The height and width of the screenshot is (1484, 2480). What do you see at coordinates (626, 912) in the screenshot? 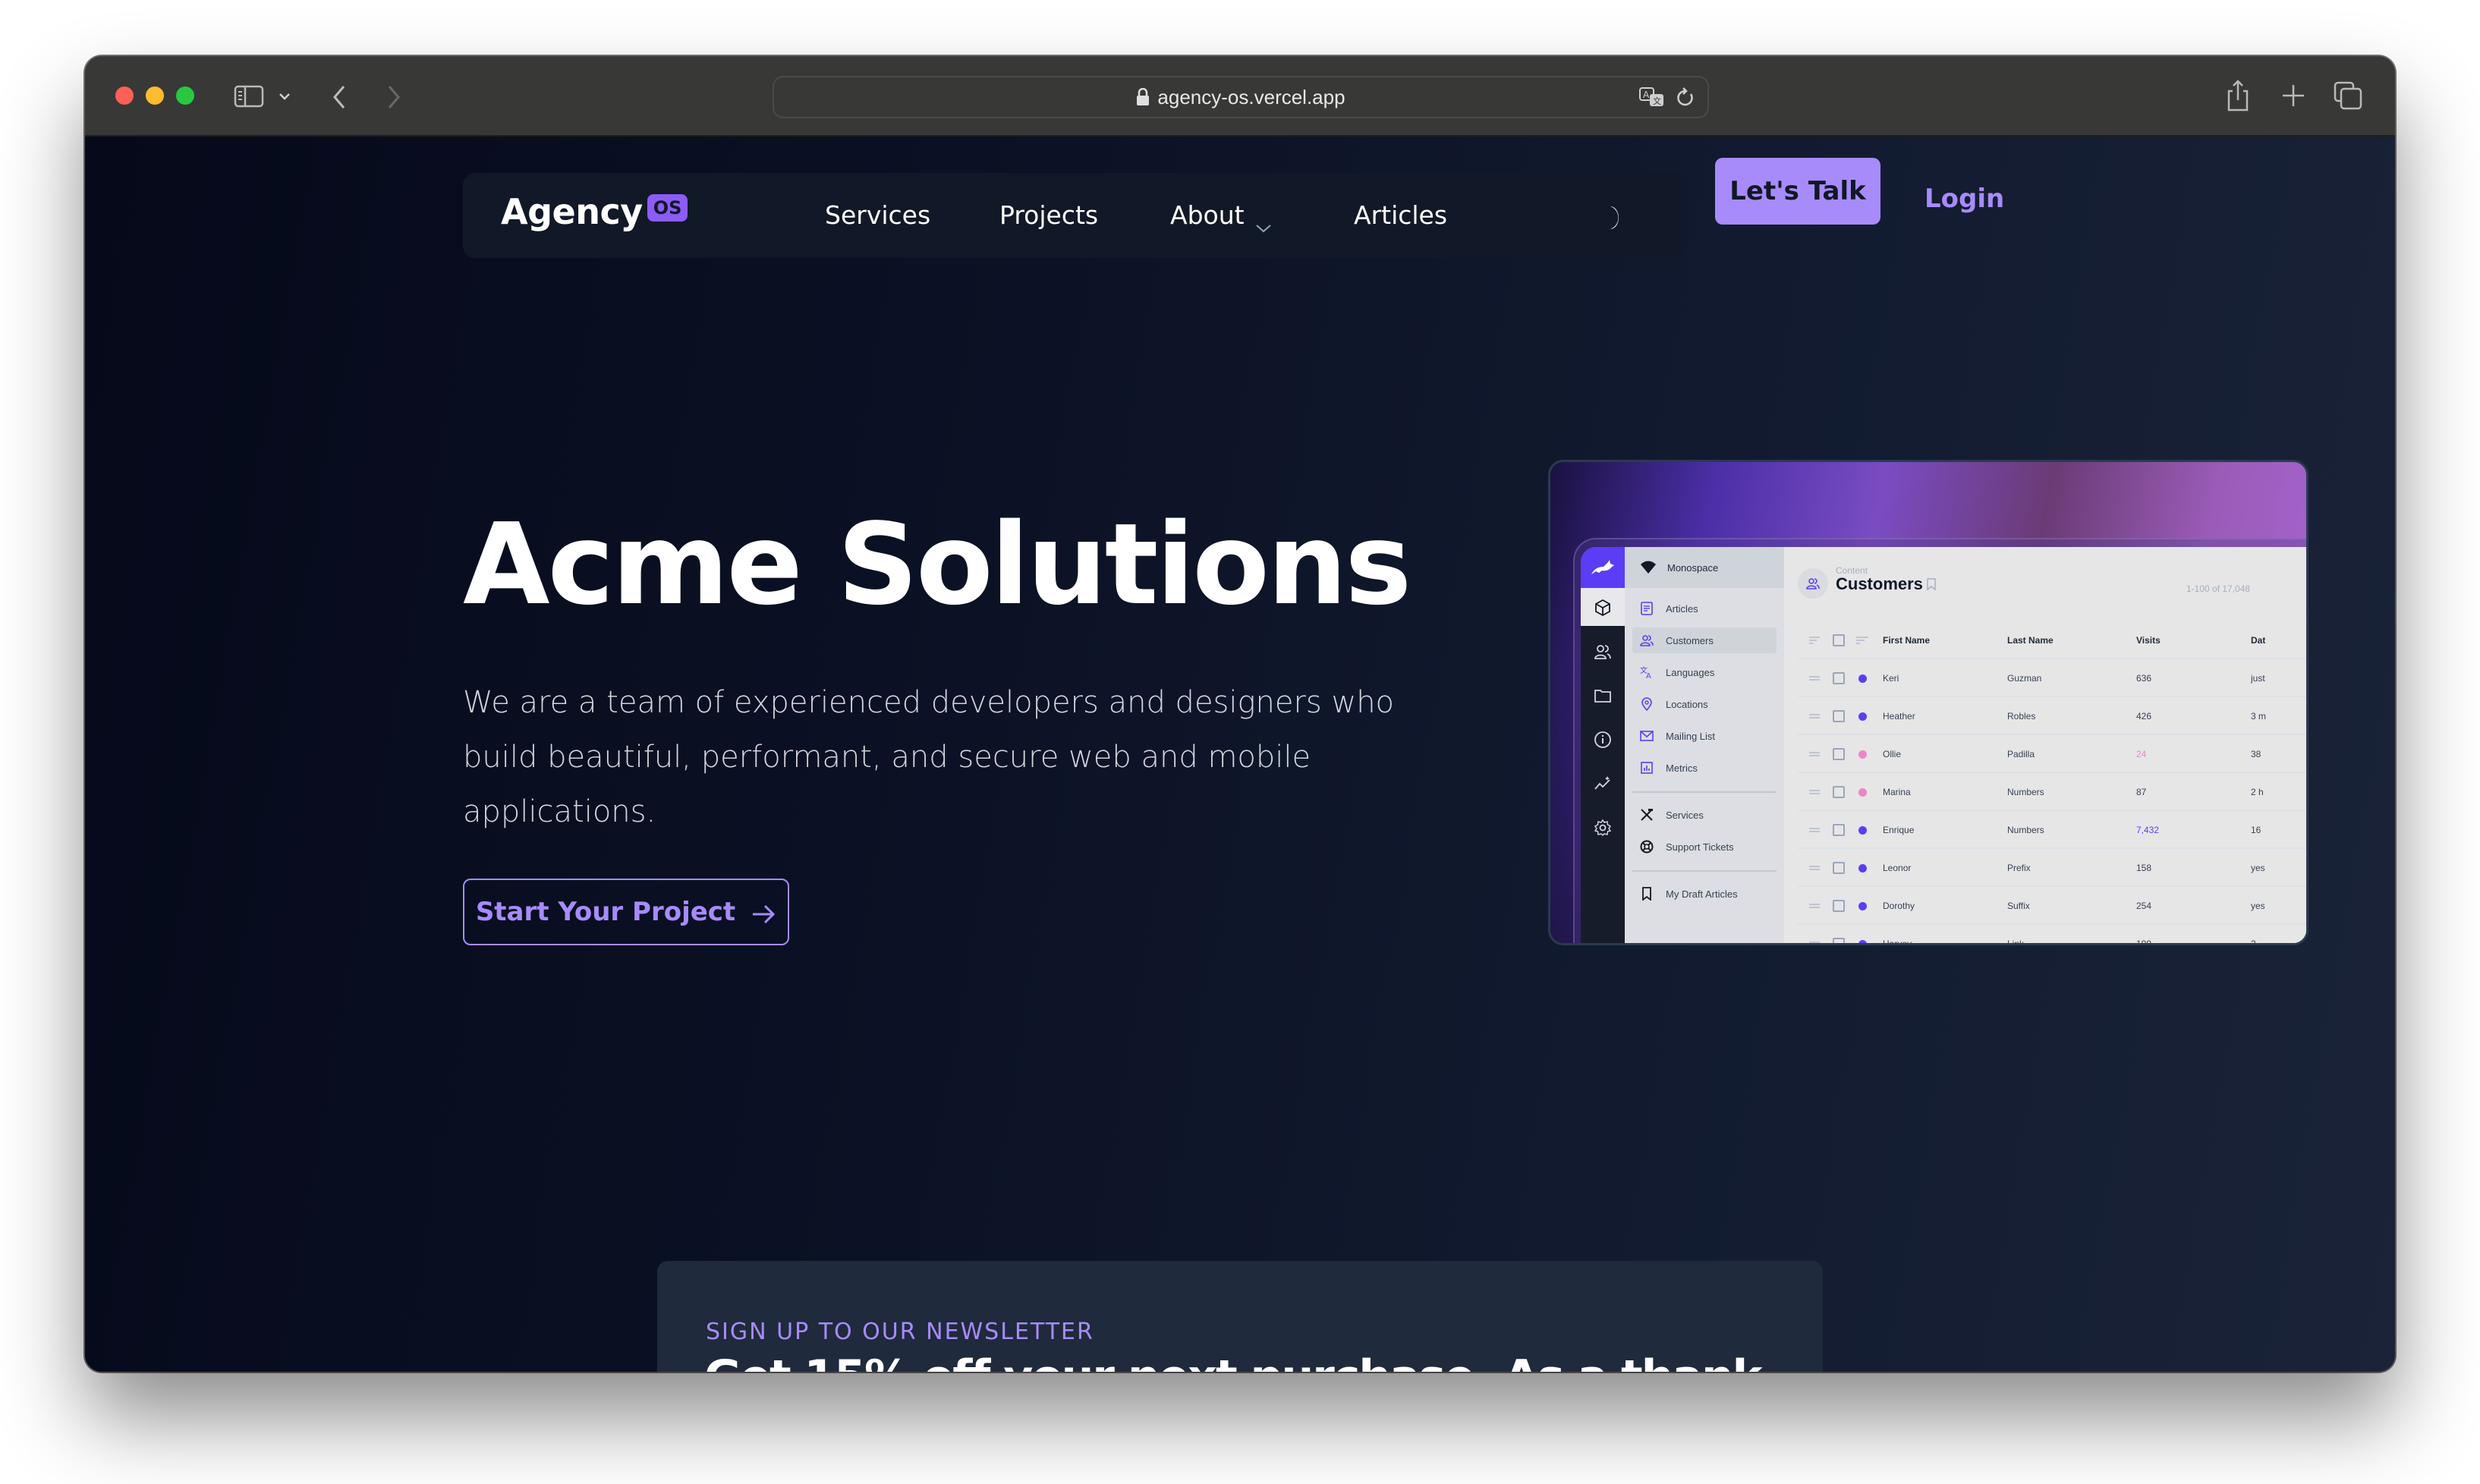
I see `start-project-button: Start Your Project` at bounding box center [626, 912].